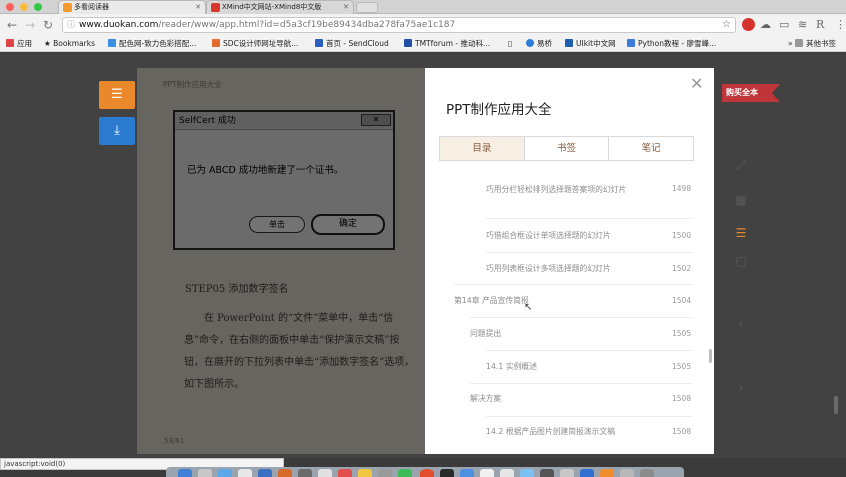  Describe the element at coordinates (69, 44) in the screenshot. I see `bookmark-item: ★ Bookmarks` at that location.